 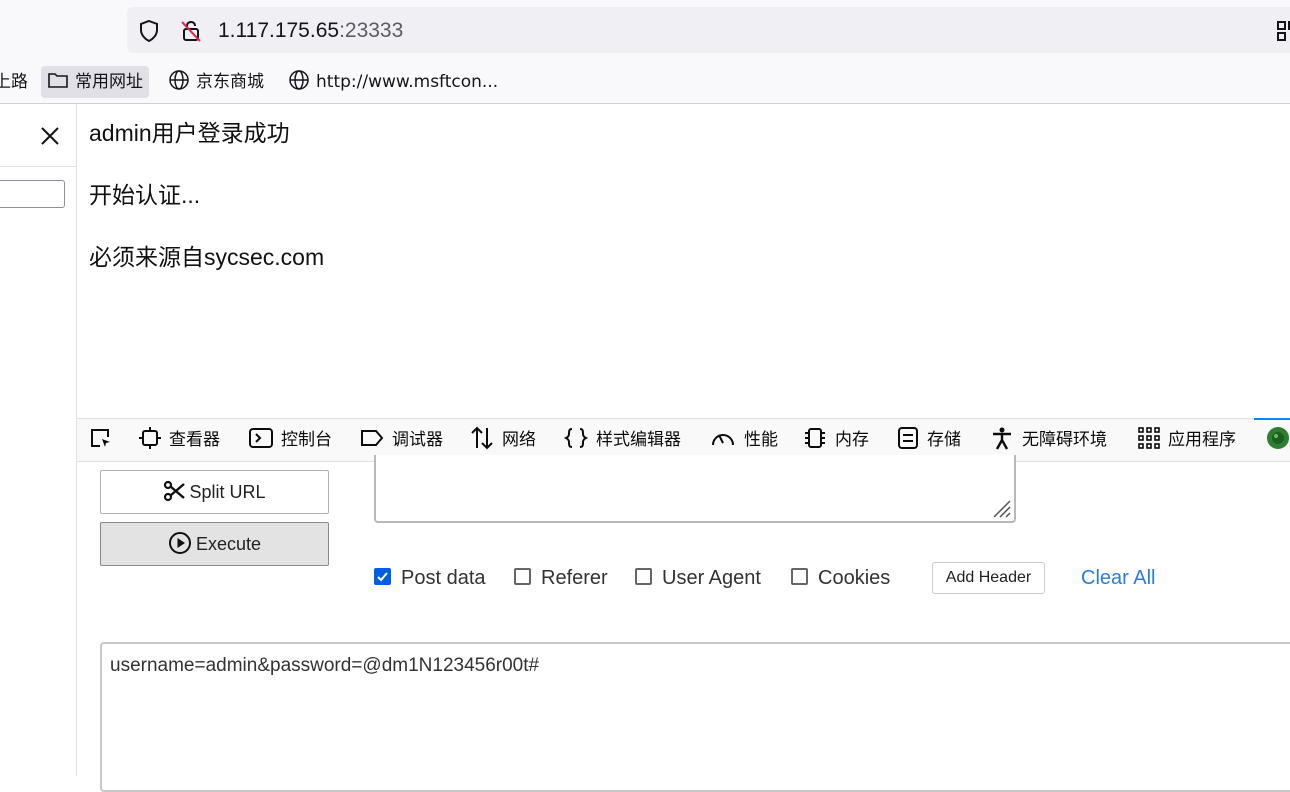 What do you see at coordinates (279, 30) in the screenshot?
I see `url-host: 1.117.175.65` at bounding box center [279, 30].